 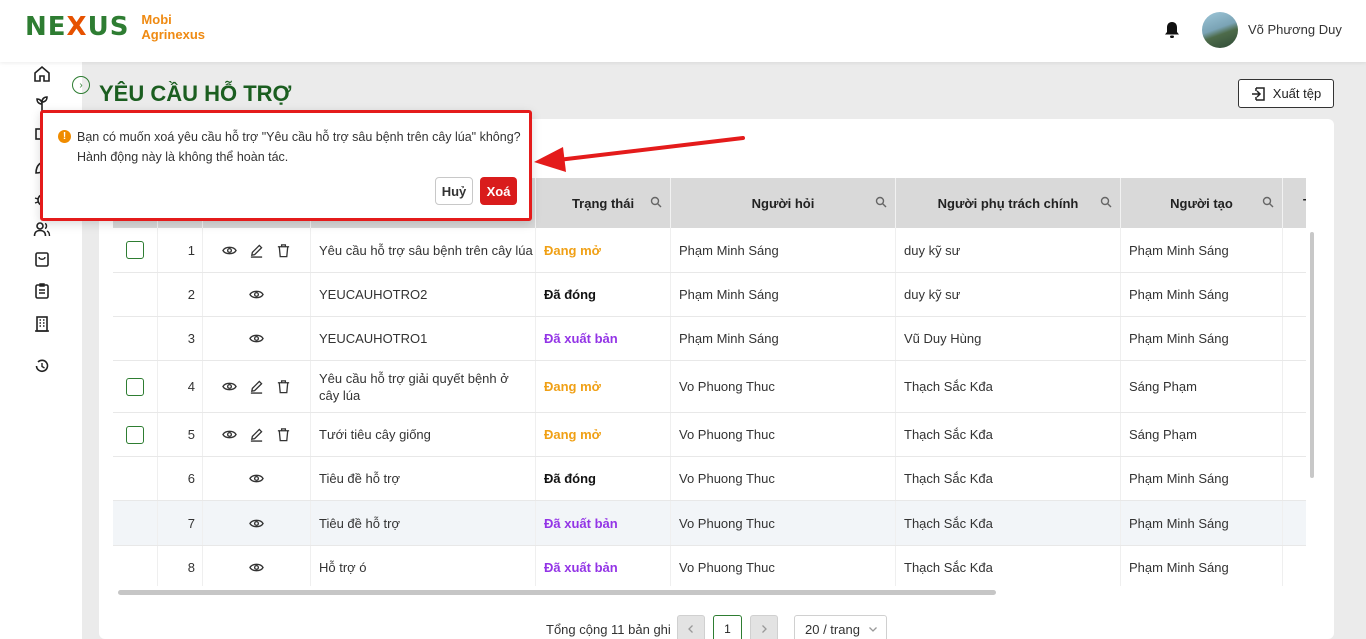 What do you see at coordinates (1172, 30) in the screenshot?
I see `bell-icon` at bounding box center [1172, 30].